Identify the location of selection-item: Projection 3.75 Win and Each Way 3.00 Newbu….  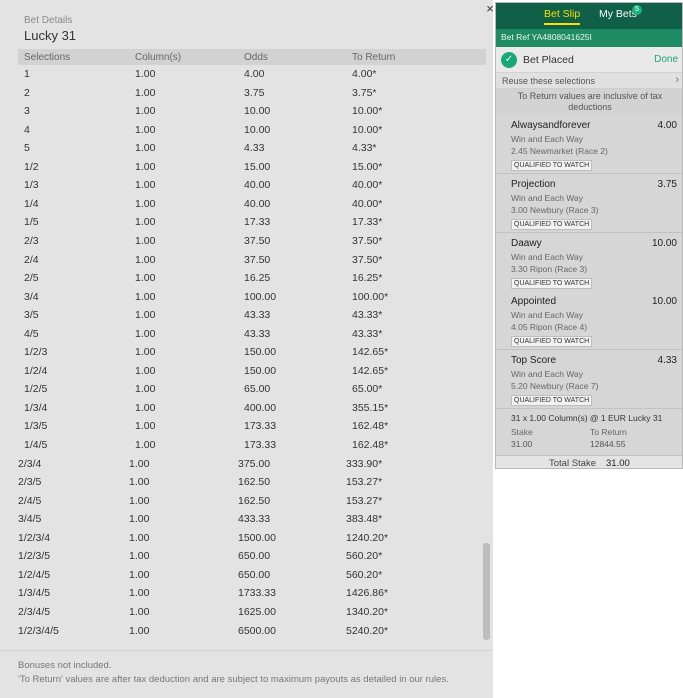
(589, 203).